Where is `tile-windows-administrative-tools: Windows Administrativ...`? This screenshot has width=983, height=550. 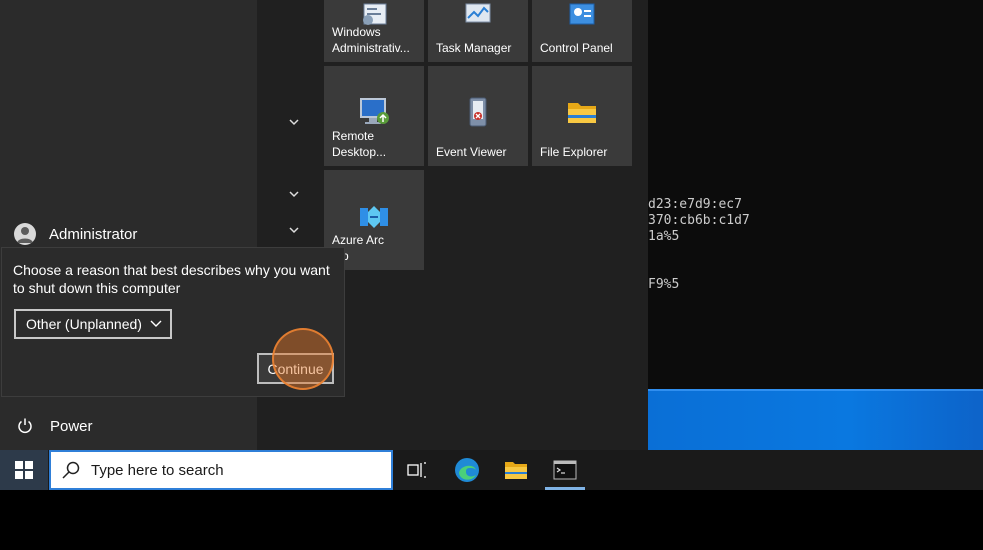 tile-windows-administrative-tools: Windows Administrativ... is located at coordinates (374, 31).